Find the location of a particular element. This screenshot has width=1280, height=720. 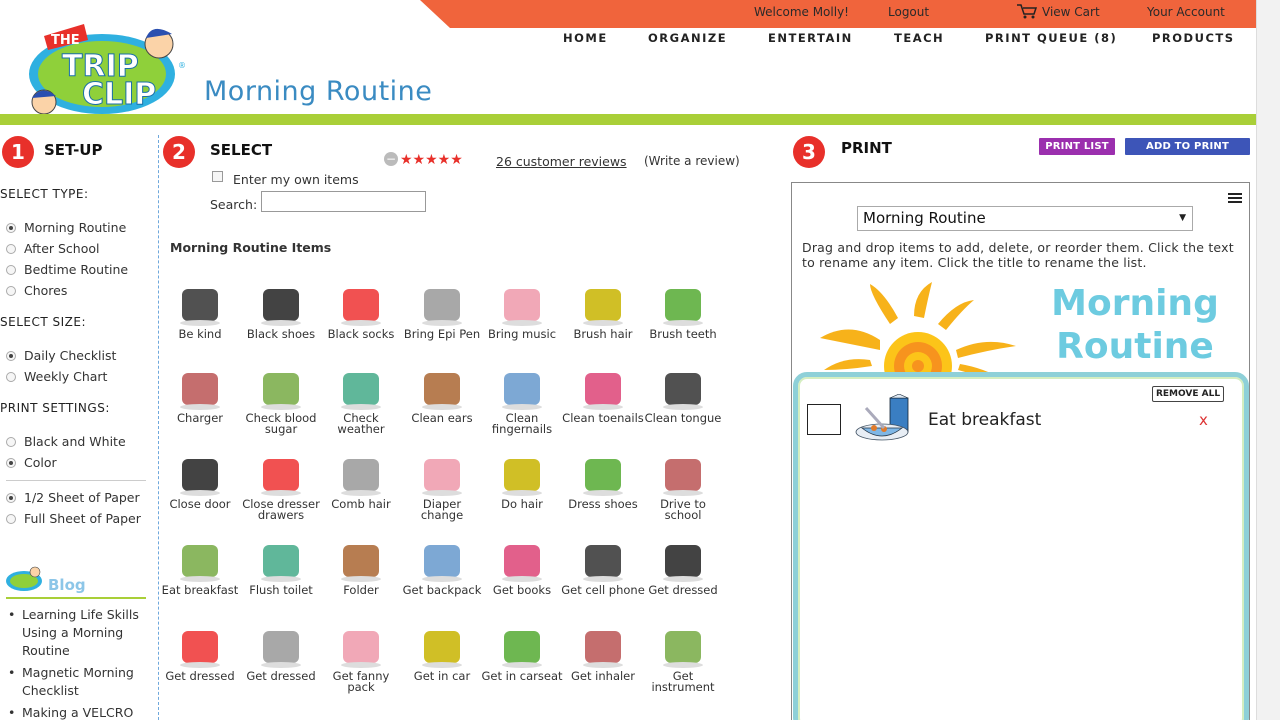

cart-icon is located at coordinates (1027, 13).